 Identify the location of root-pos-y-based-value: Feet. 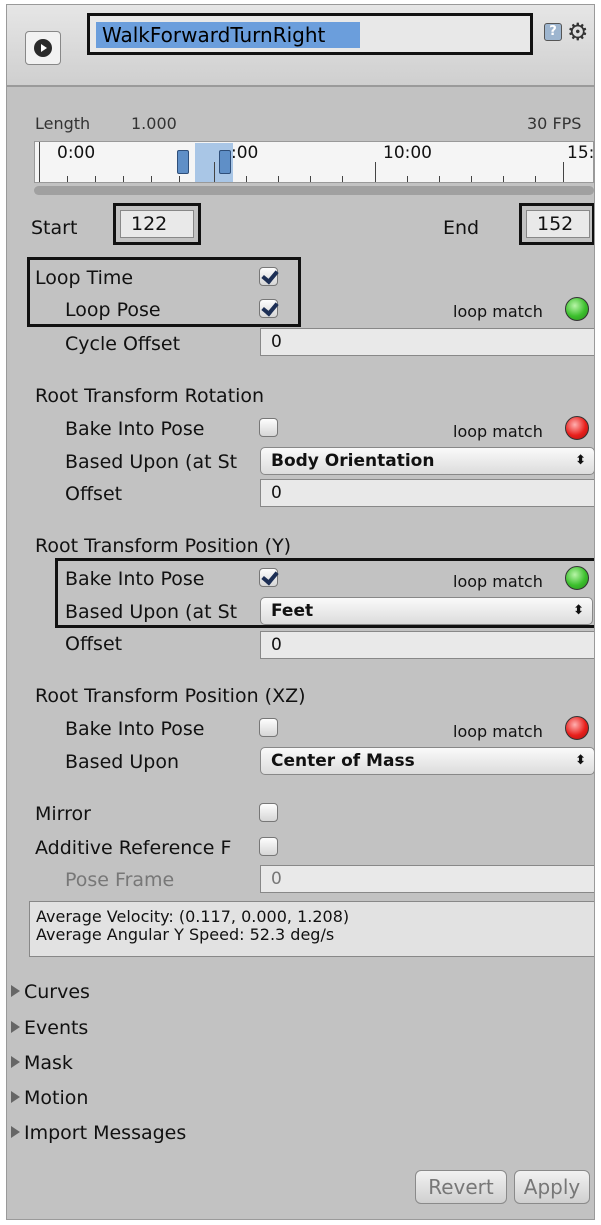
(292, 611).